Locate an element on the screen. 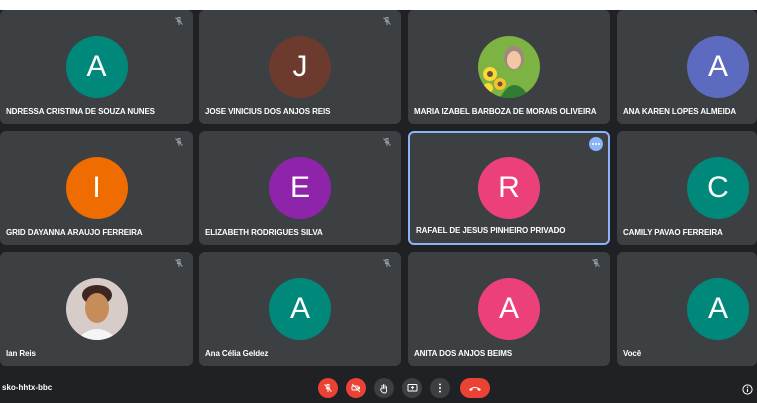 The height and width of the screenshot is (403, 757). participant-name: Você is located at coordinates (632, 353).